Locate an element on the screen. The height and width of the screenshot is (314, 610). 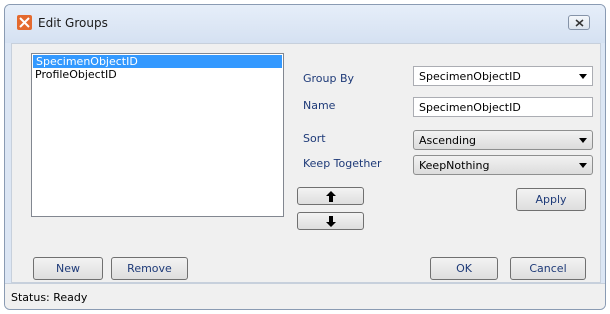
name-label: Name is located at coordinates (319, 105).